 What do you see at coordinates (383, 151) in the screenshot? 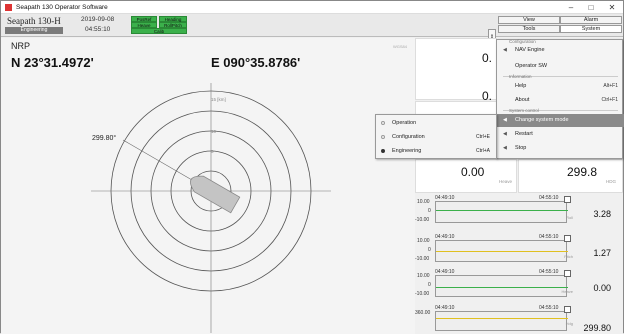
I see `radio-selected-icon` at bounding box center [383, 151].